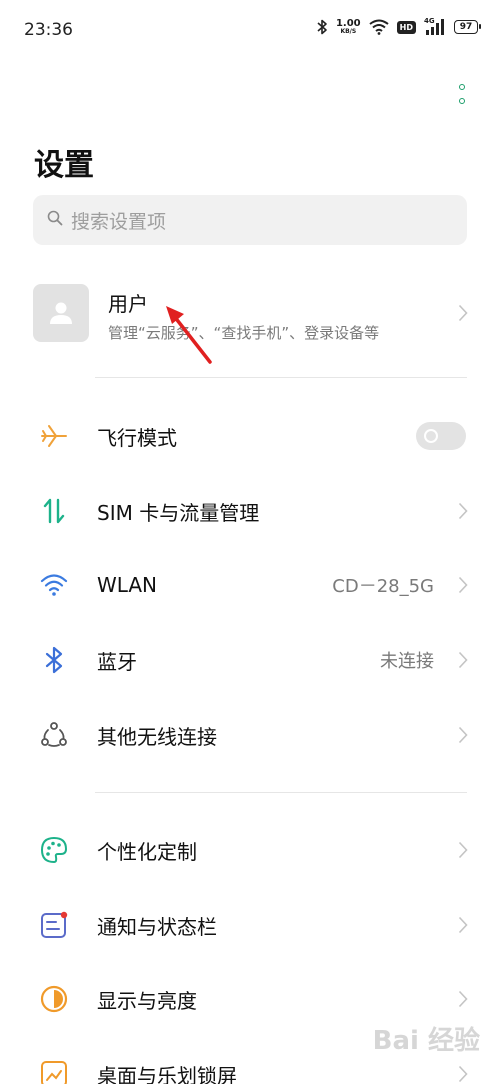 This screenshot has width=500, height=1084. What do you see at coordinates (54, 585) in the screenshot?
I see `wifi-icon` at bounding box center [54, 585].